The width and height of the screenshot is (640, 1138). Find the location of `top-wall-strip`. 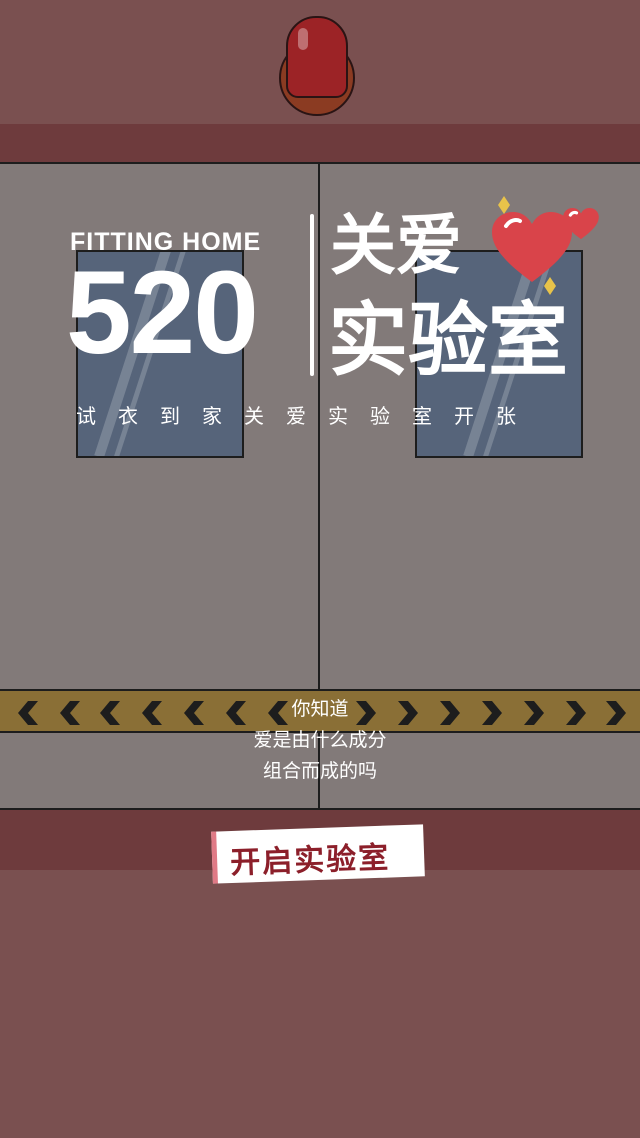

top-wall-strip is located at coordinates (320, 143).